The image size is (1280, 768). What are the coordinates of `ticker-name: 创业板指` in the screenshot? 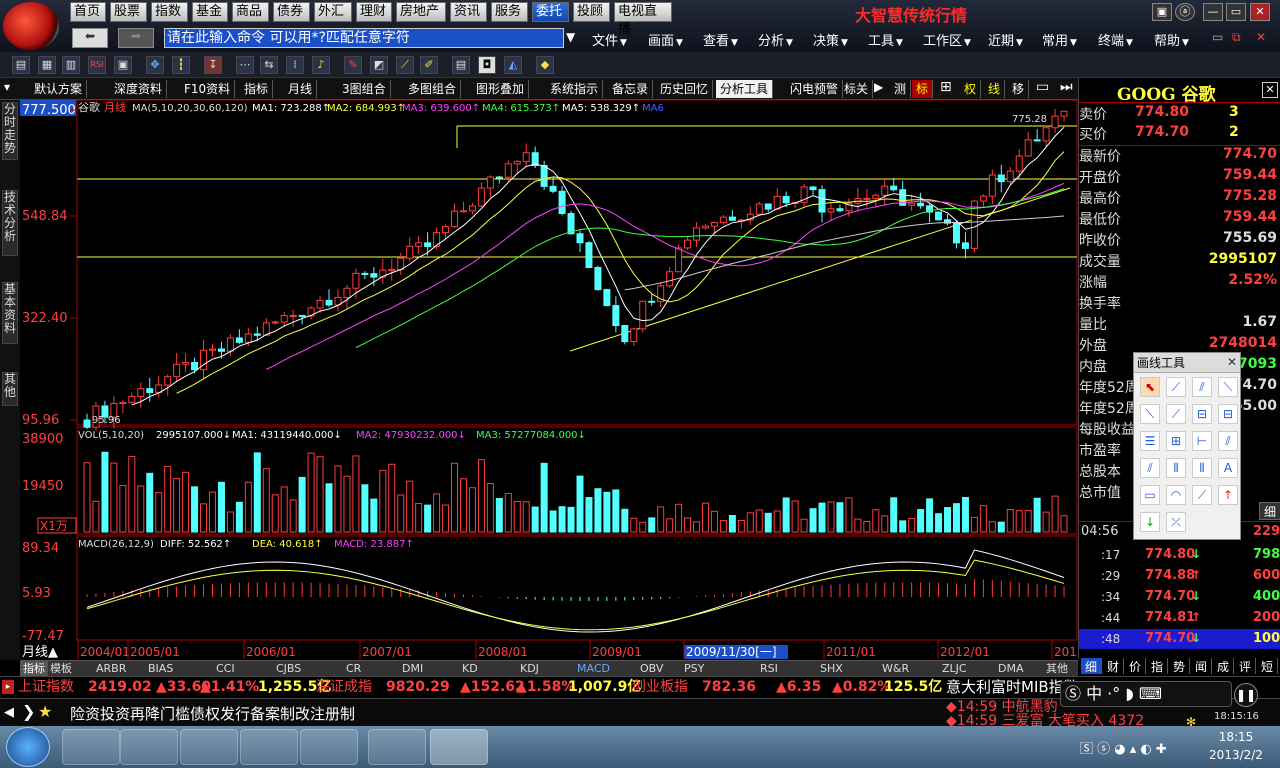 It's located at (660, 687).